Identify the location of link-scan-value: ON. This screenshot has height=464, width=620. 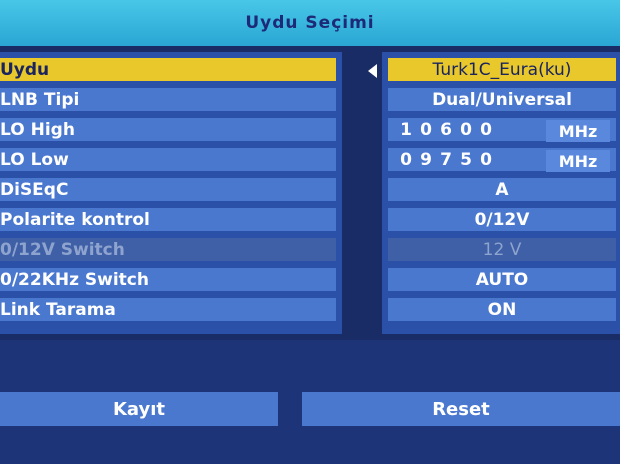
(502, 309).